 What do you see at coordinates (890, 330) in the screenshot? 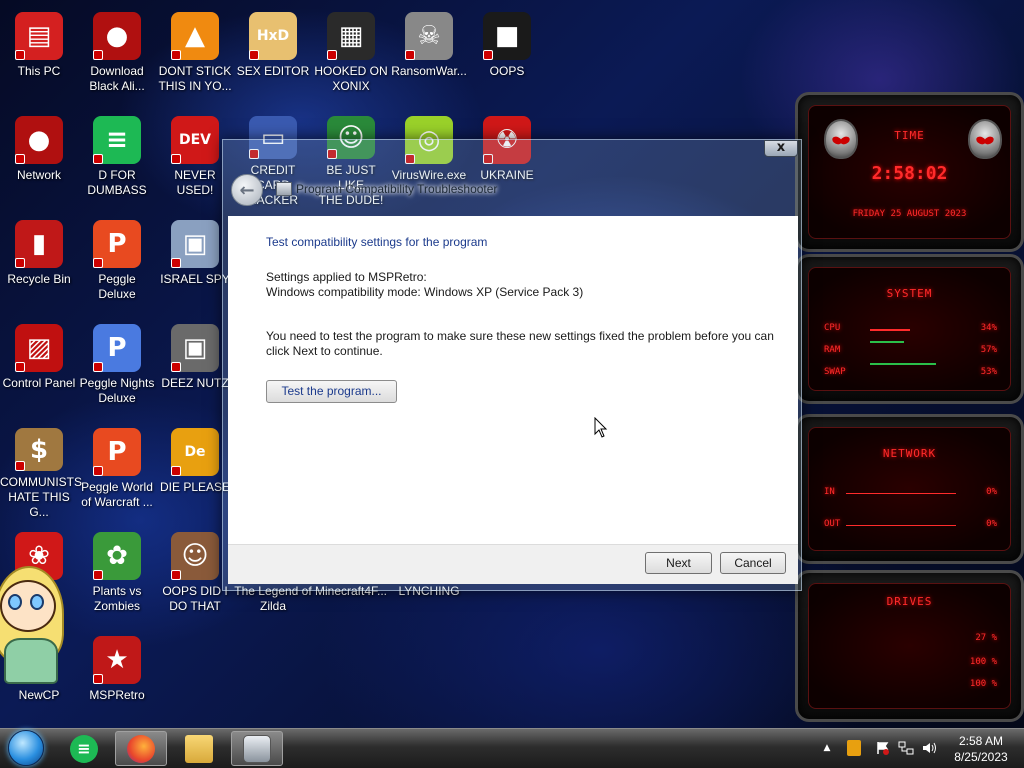
I see `cpu-bar` at bounding box center [890, 330].